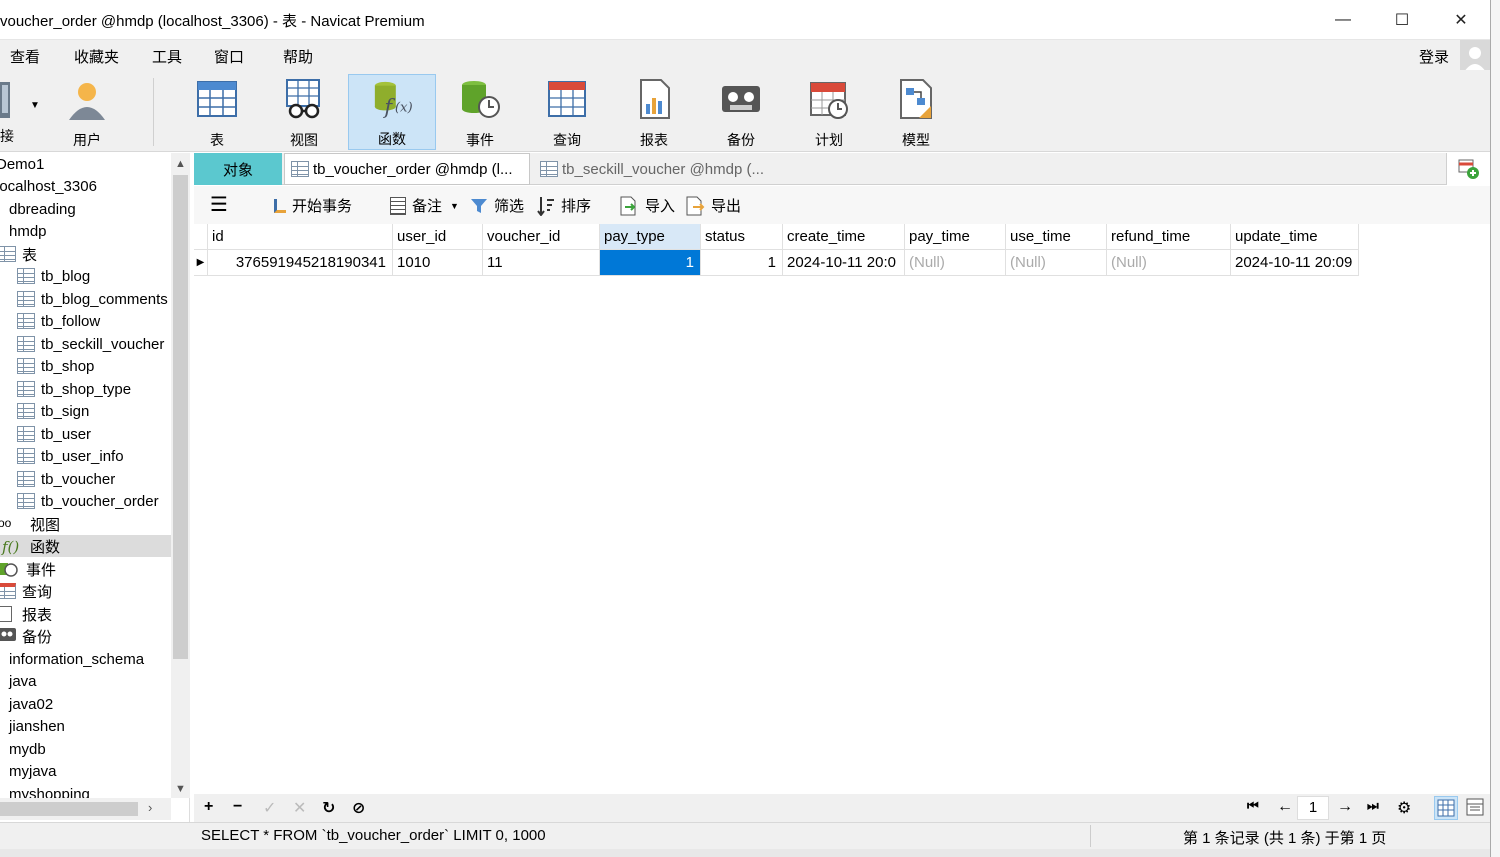  What do you see at coordinates (150, 807) in the screenshot?
I see `scroll-right-icon: ›` at bounding box center [150, 807].